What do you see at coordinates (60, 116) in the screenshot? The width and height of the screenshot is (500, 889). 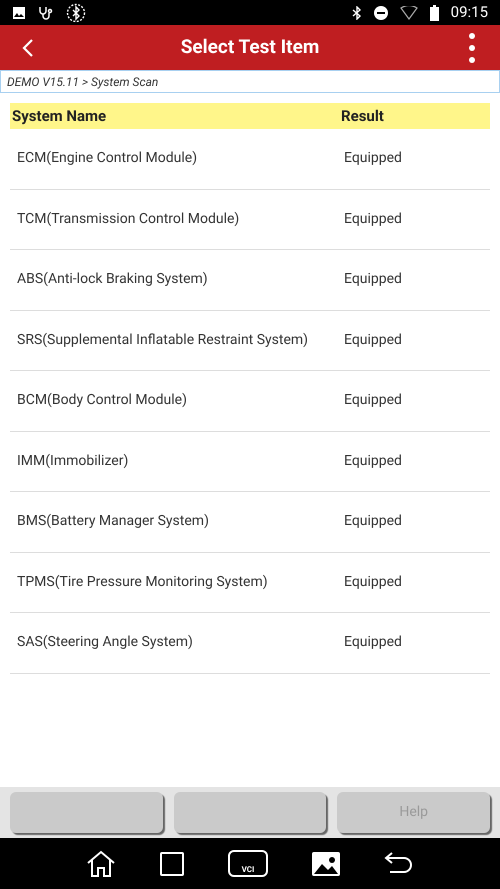 I see `column-header: System Name` at bounding box center [60, 116].